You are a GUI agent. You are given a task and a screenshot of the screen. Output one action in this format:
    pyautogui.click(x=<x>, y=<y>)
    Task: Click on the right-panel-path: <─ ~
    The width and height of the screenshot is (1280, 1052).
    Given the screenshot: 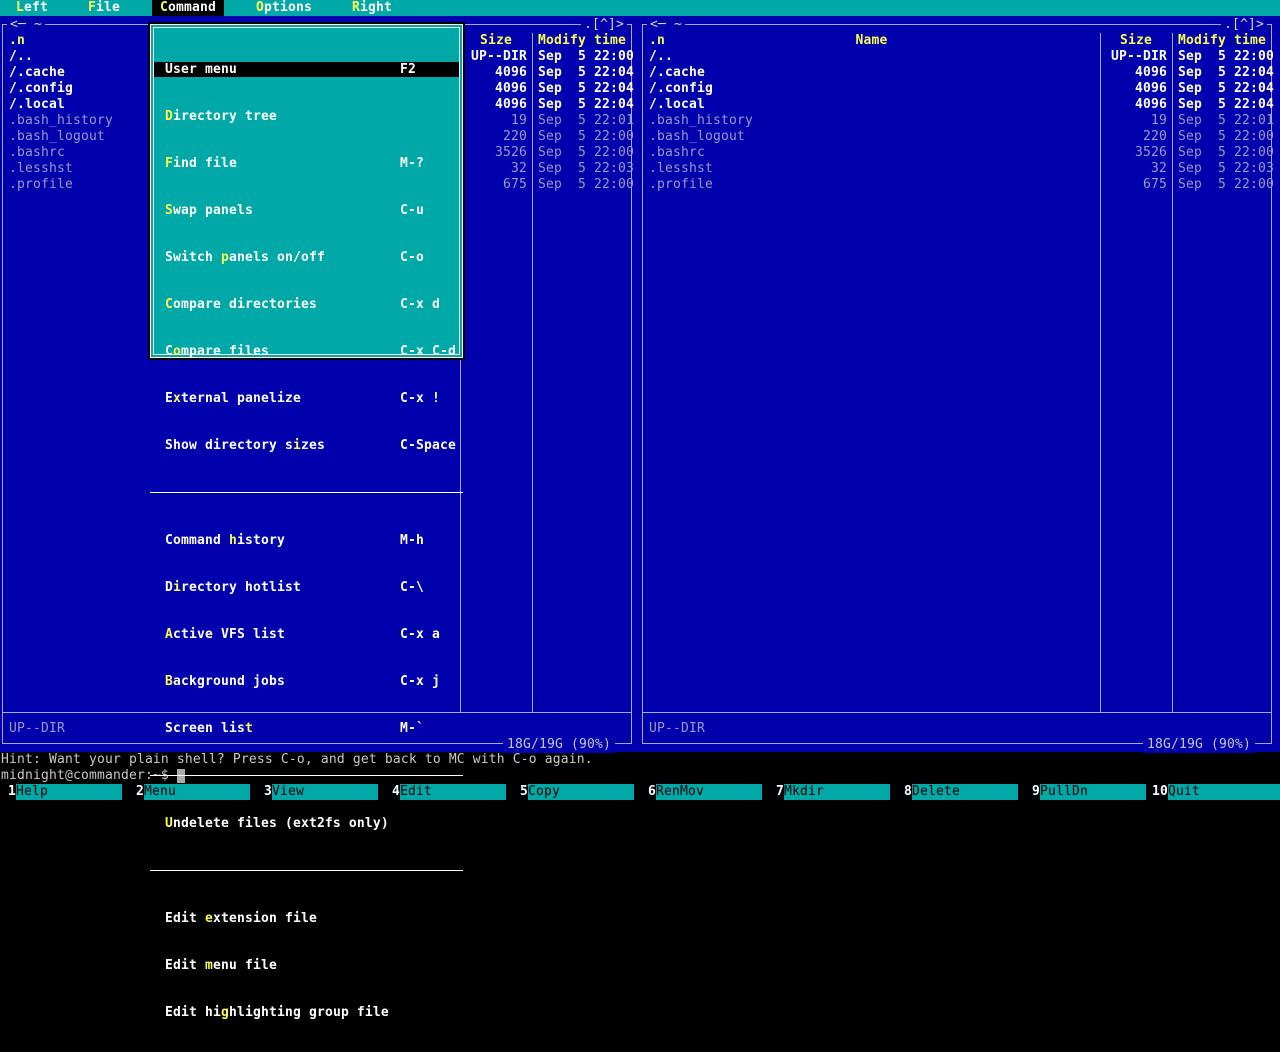 What is the action you would take?
    pyautogui.click(x=666, y=25)
    